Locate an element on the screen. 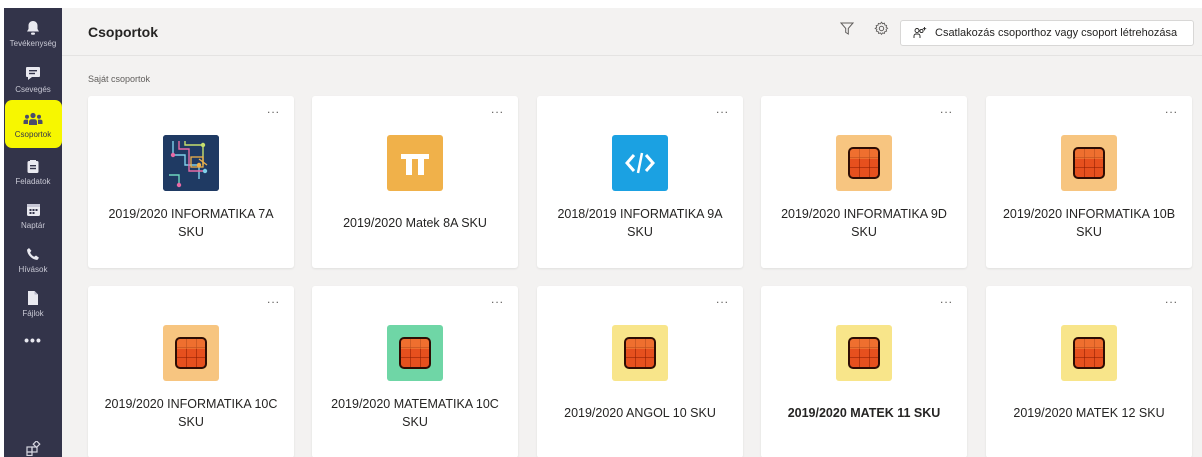  pi-icon is located at coordinates (415, 163).